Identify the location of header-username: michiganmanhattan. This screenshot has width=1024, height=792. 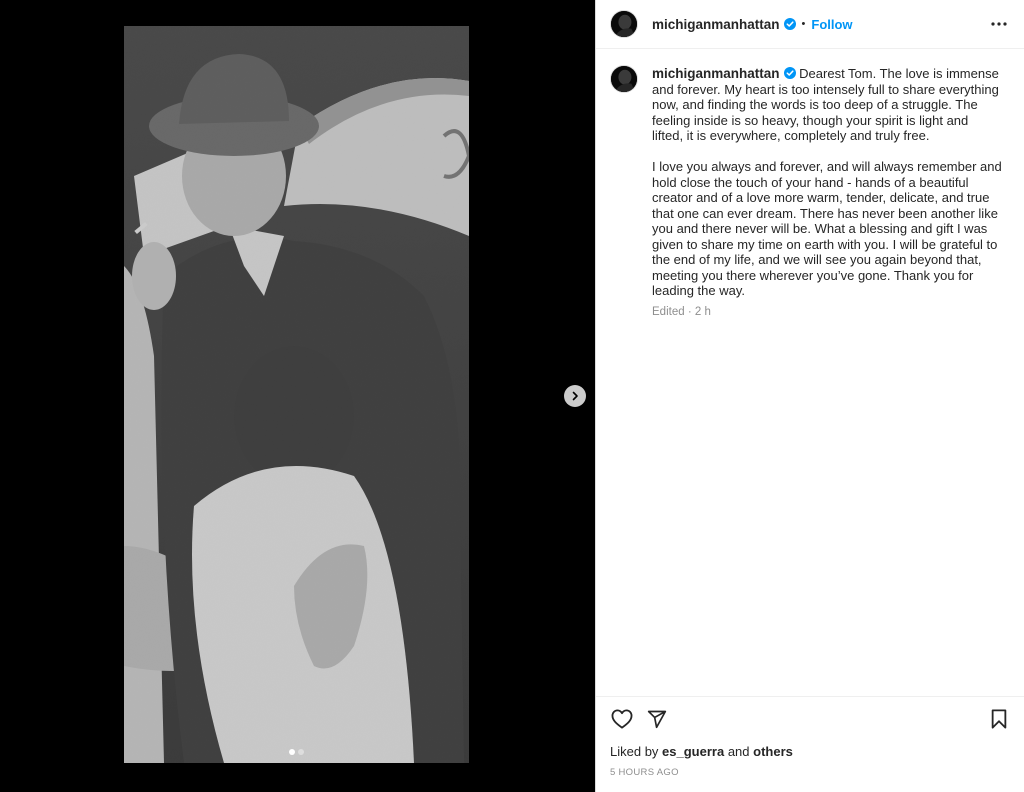
(716, 24).